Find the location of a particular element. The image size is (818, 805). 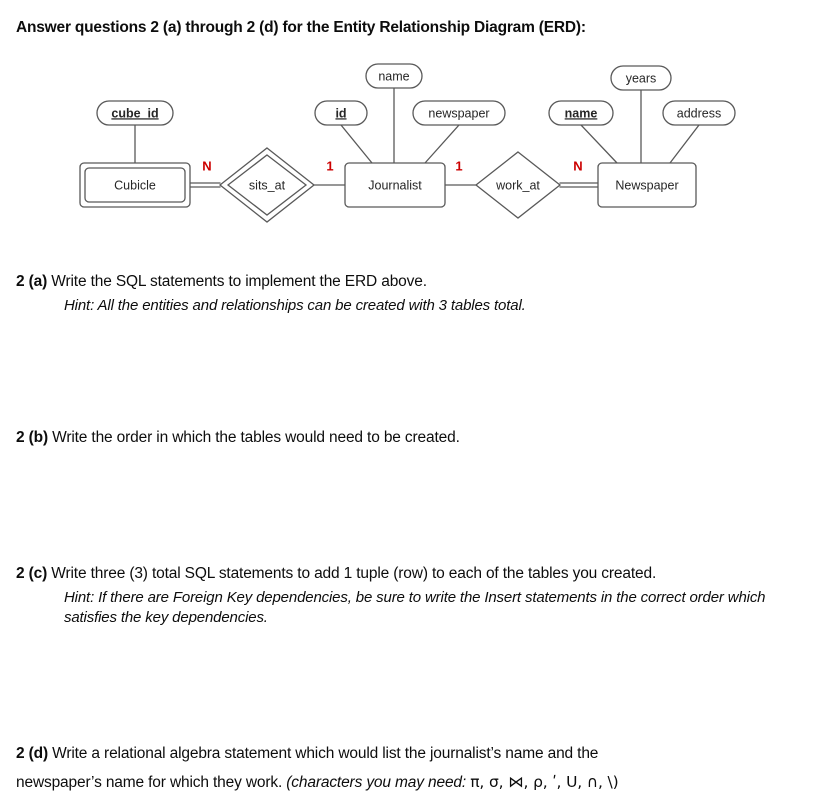

attribute-journalist-id-label: id is located at coordinates (340, 113).